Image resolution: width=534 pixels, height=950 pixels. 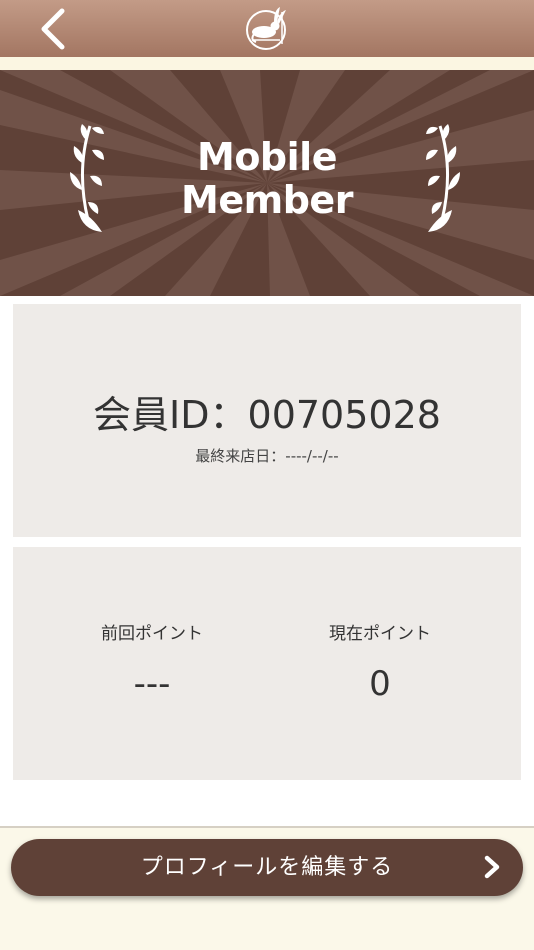 What do you see at coordinates (267, 827) in the screenshot?
I see `footer-divider` at bounding box center [267, 827].